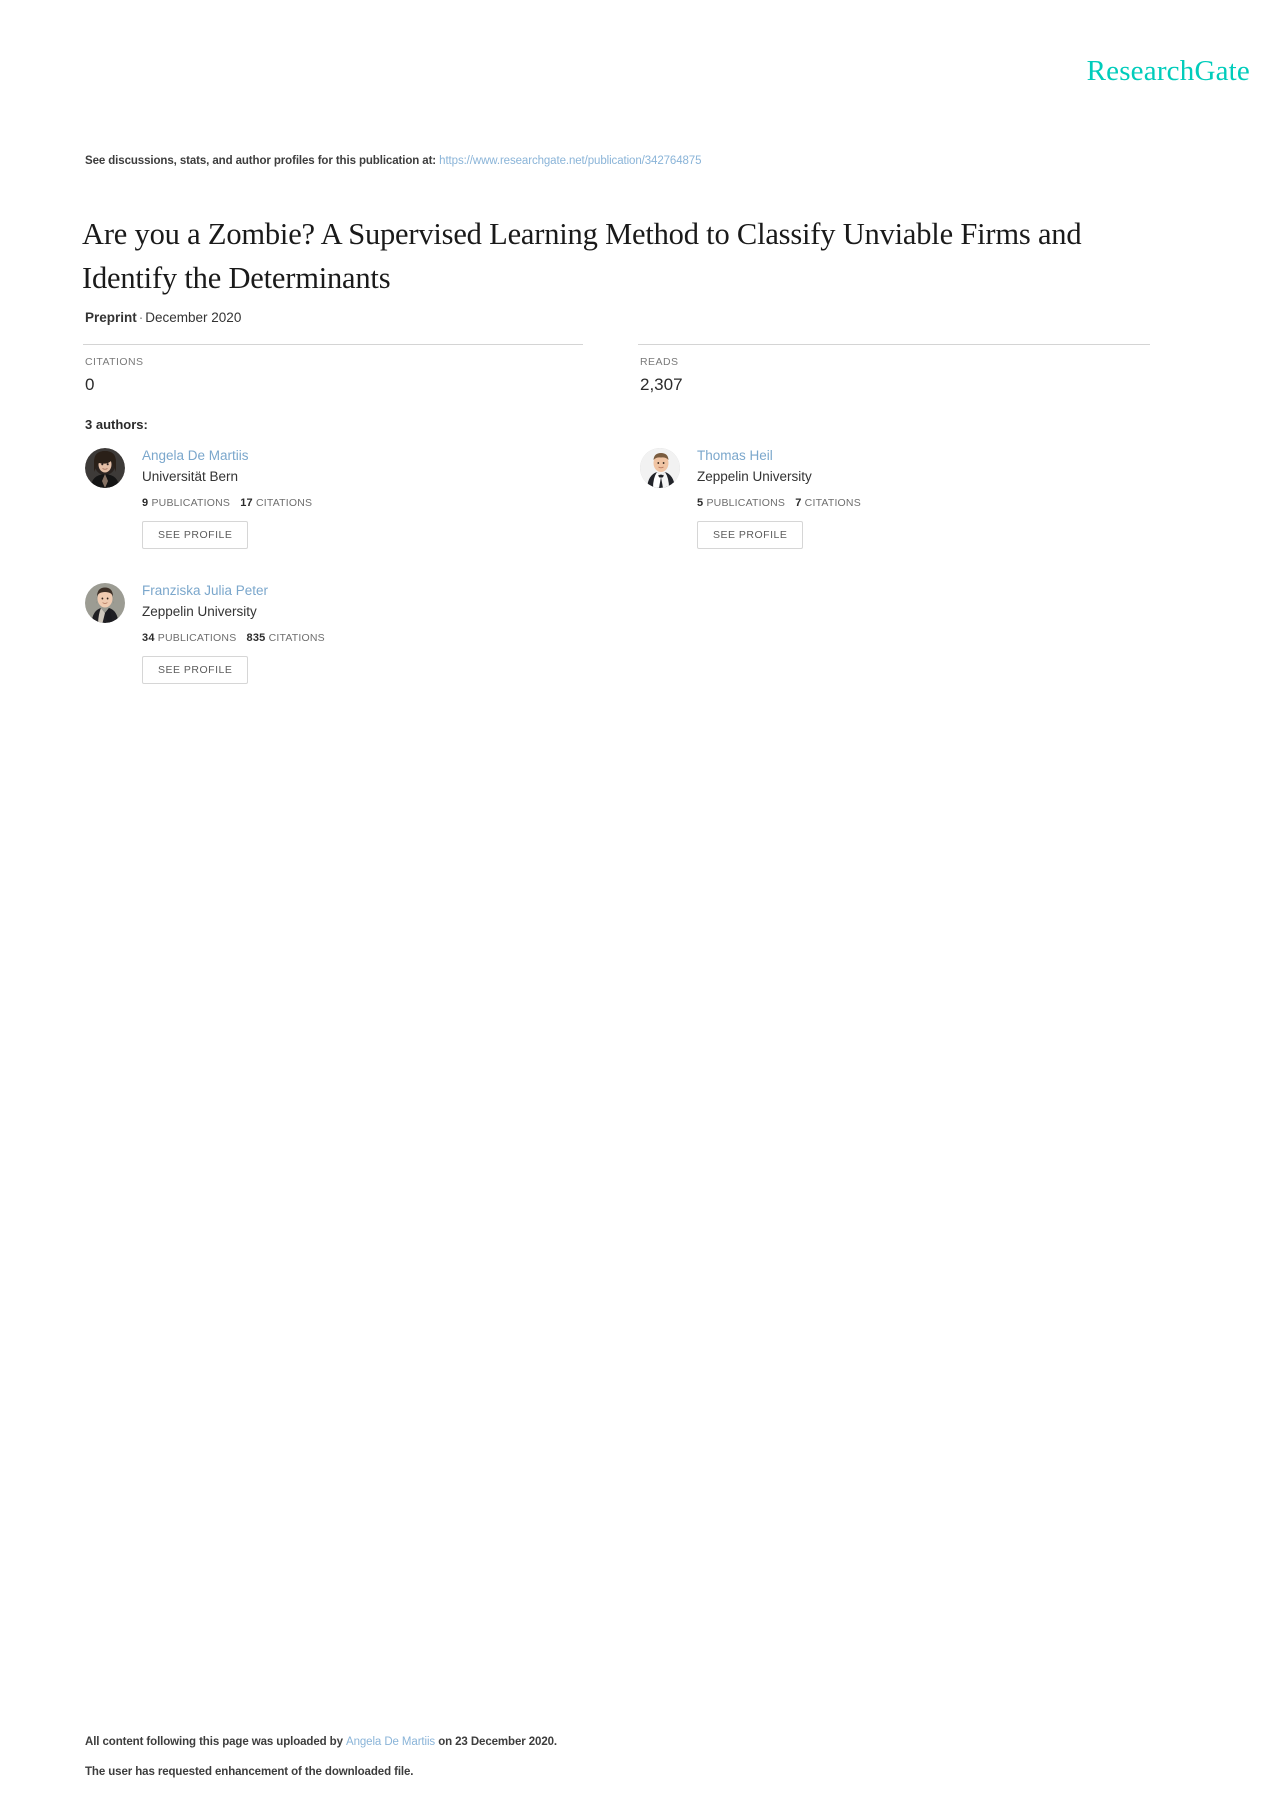 The height and width of the screenshot is (1809, 1280). Describe the element at coordinates (894, 344) in the screenshot. I see `divider-right` at that location.